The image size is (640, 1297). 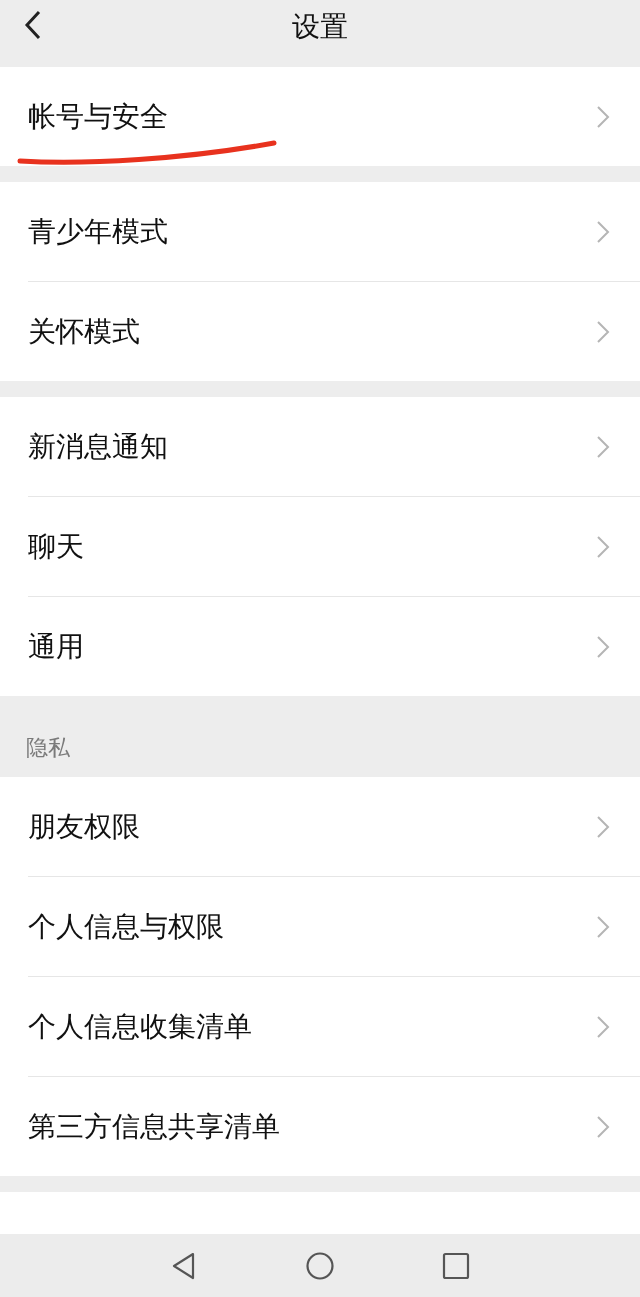 I want to click on recents-square-icon, so click(x=456, y=1265).